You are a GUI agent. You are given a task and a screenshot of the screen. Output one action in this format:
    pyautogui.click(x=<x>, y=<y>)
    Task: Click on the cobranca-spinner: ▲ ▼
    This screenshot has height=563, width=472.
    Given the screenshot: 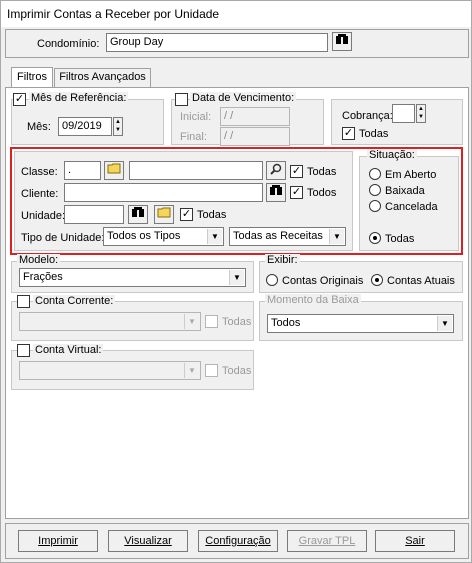 What is the action you would take?
    pyautogui.click(x=421, y=113)
    